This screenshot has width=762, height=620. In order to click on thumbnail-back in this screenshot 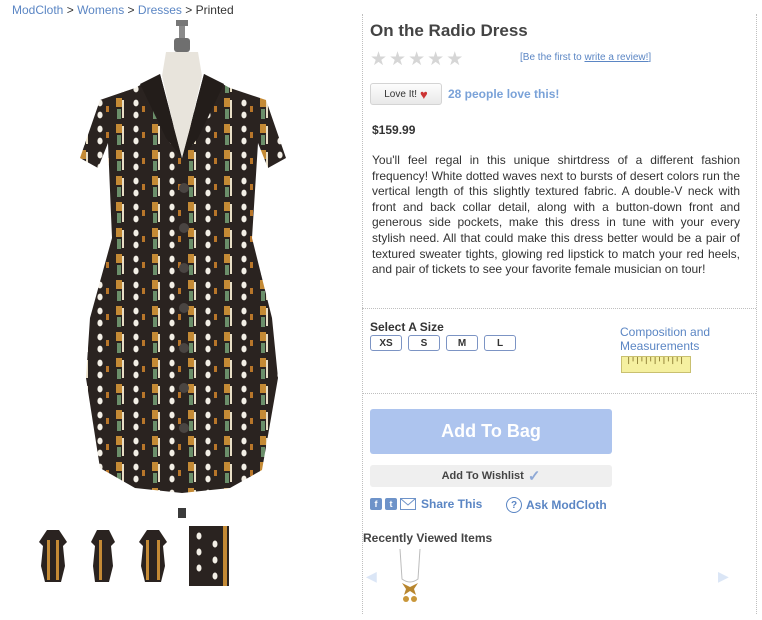, I will do `click(153, 556)`.